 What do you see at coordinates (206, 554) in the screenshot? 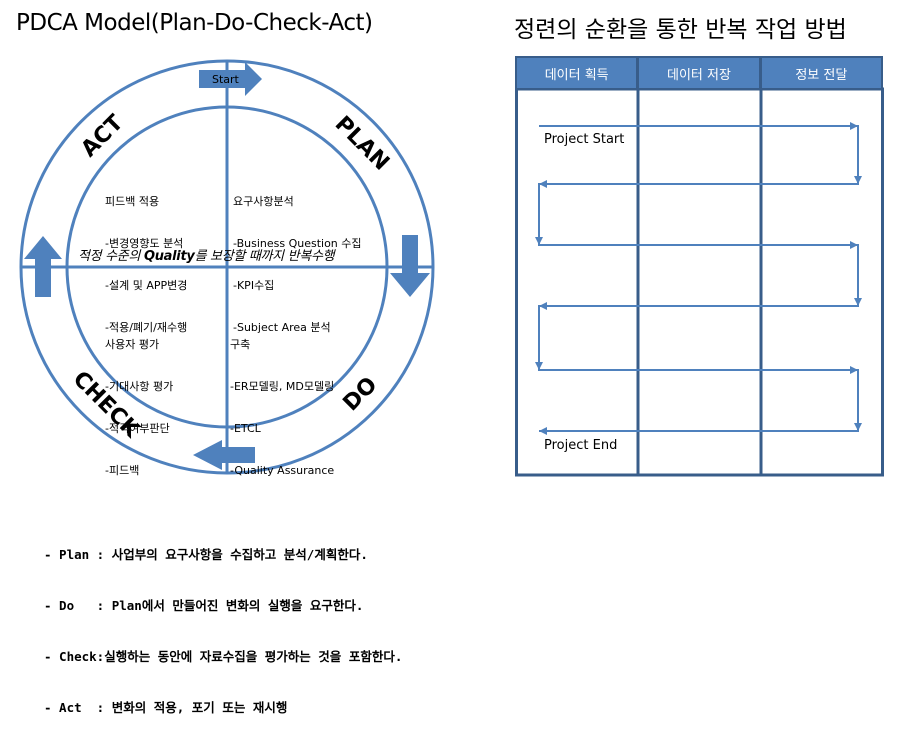
I see `legend-item-plan: - Plan : 사업부의 요구사항을 수집하고 분석/계획한다.` at bounding box center [206, 554].